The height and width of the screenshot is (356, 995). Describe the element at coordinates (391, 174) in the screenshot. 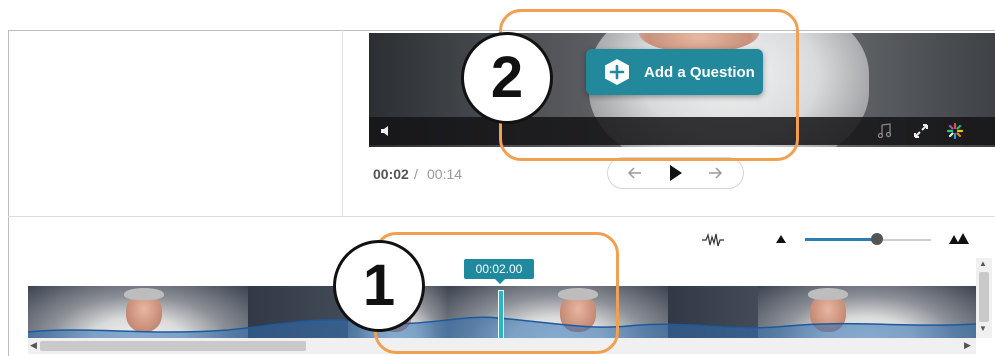

I see `current-time: 00:02` at that location.